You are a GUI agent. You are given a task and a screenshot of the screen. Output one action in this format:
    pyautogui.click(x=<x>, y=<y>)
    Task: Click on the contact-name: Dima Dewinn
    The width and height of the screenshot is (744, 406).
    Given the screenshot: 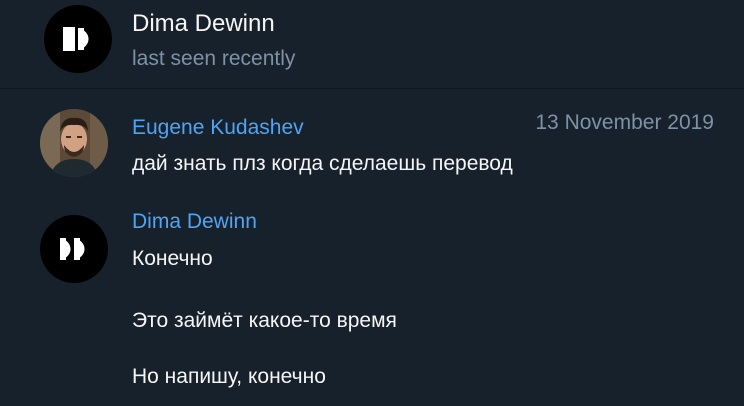 What is the action you would take?
    pyautogui.click(x=203, y=24)
    